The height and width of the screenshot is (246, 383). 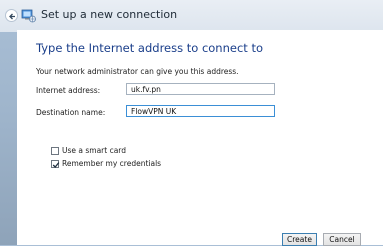 What do you see at coordinates (71, 112) in the screenshot?
I see `destination-name-label: Destination name:` at bounding box center [71, 112].